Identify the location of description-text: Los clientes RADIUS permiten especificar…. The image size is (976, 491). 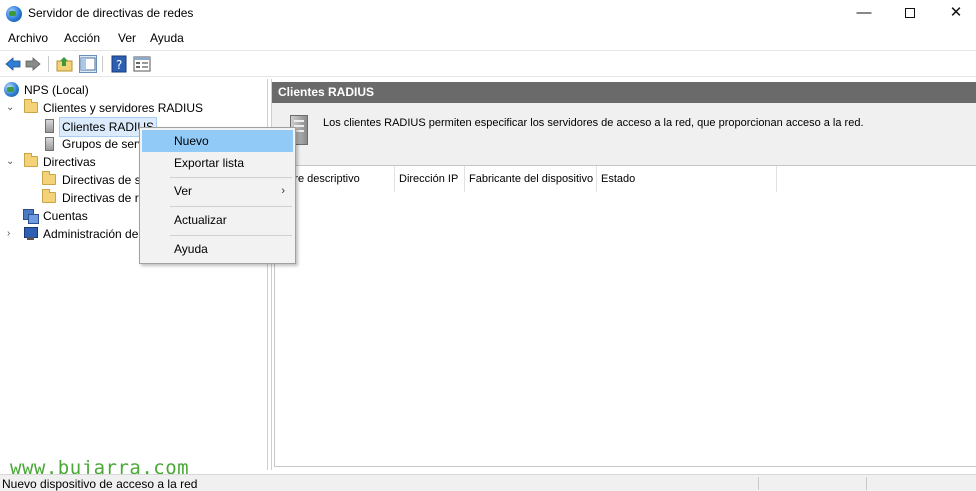
(593, 123).